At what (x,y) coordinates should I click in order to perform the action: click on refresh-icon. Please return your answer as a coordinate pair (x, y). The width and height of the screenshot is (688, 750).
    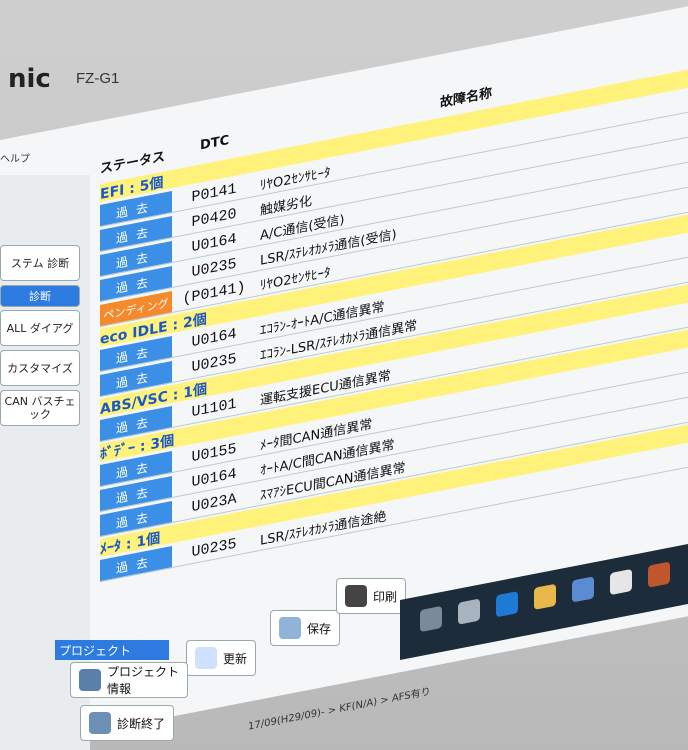
    Looking at the image, I should click on (206, 658).